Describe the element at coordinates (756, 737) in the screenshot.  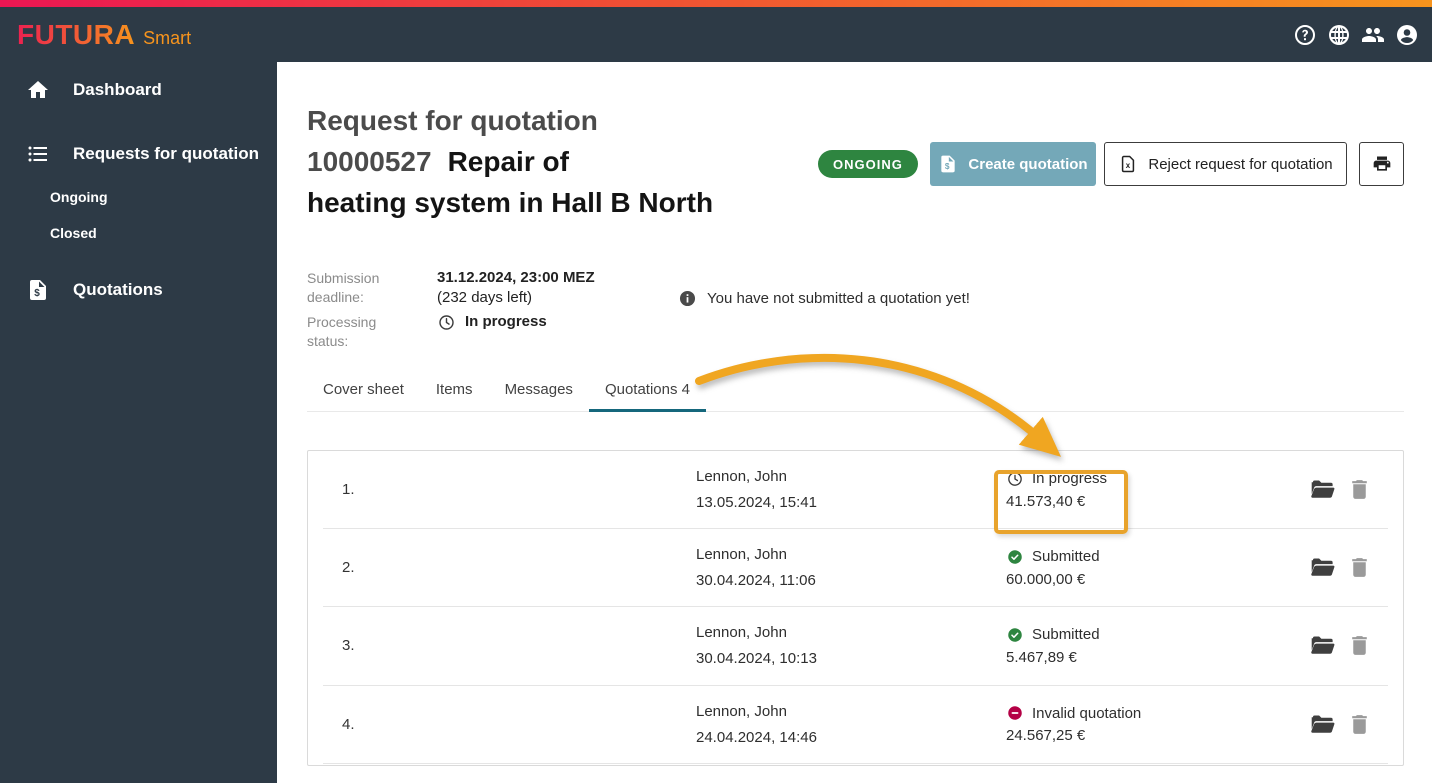
I see `row-date: 24.04.2024, 14:46` at that location.